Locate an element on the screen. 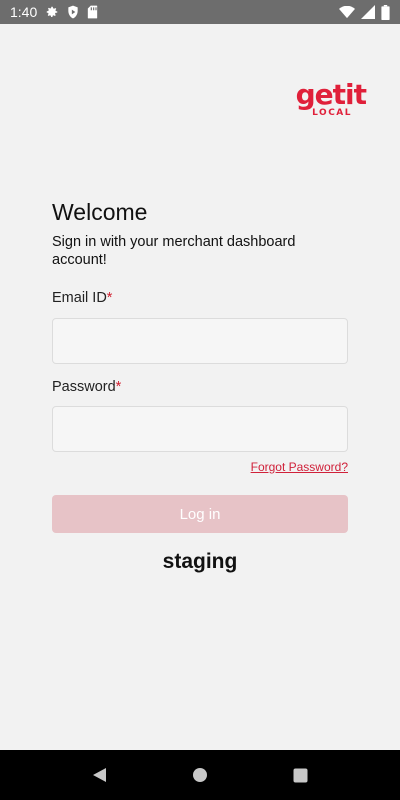 The width and height of the screenshot is (400, 800). home-button is located at coordinates (200, 775).